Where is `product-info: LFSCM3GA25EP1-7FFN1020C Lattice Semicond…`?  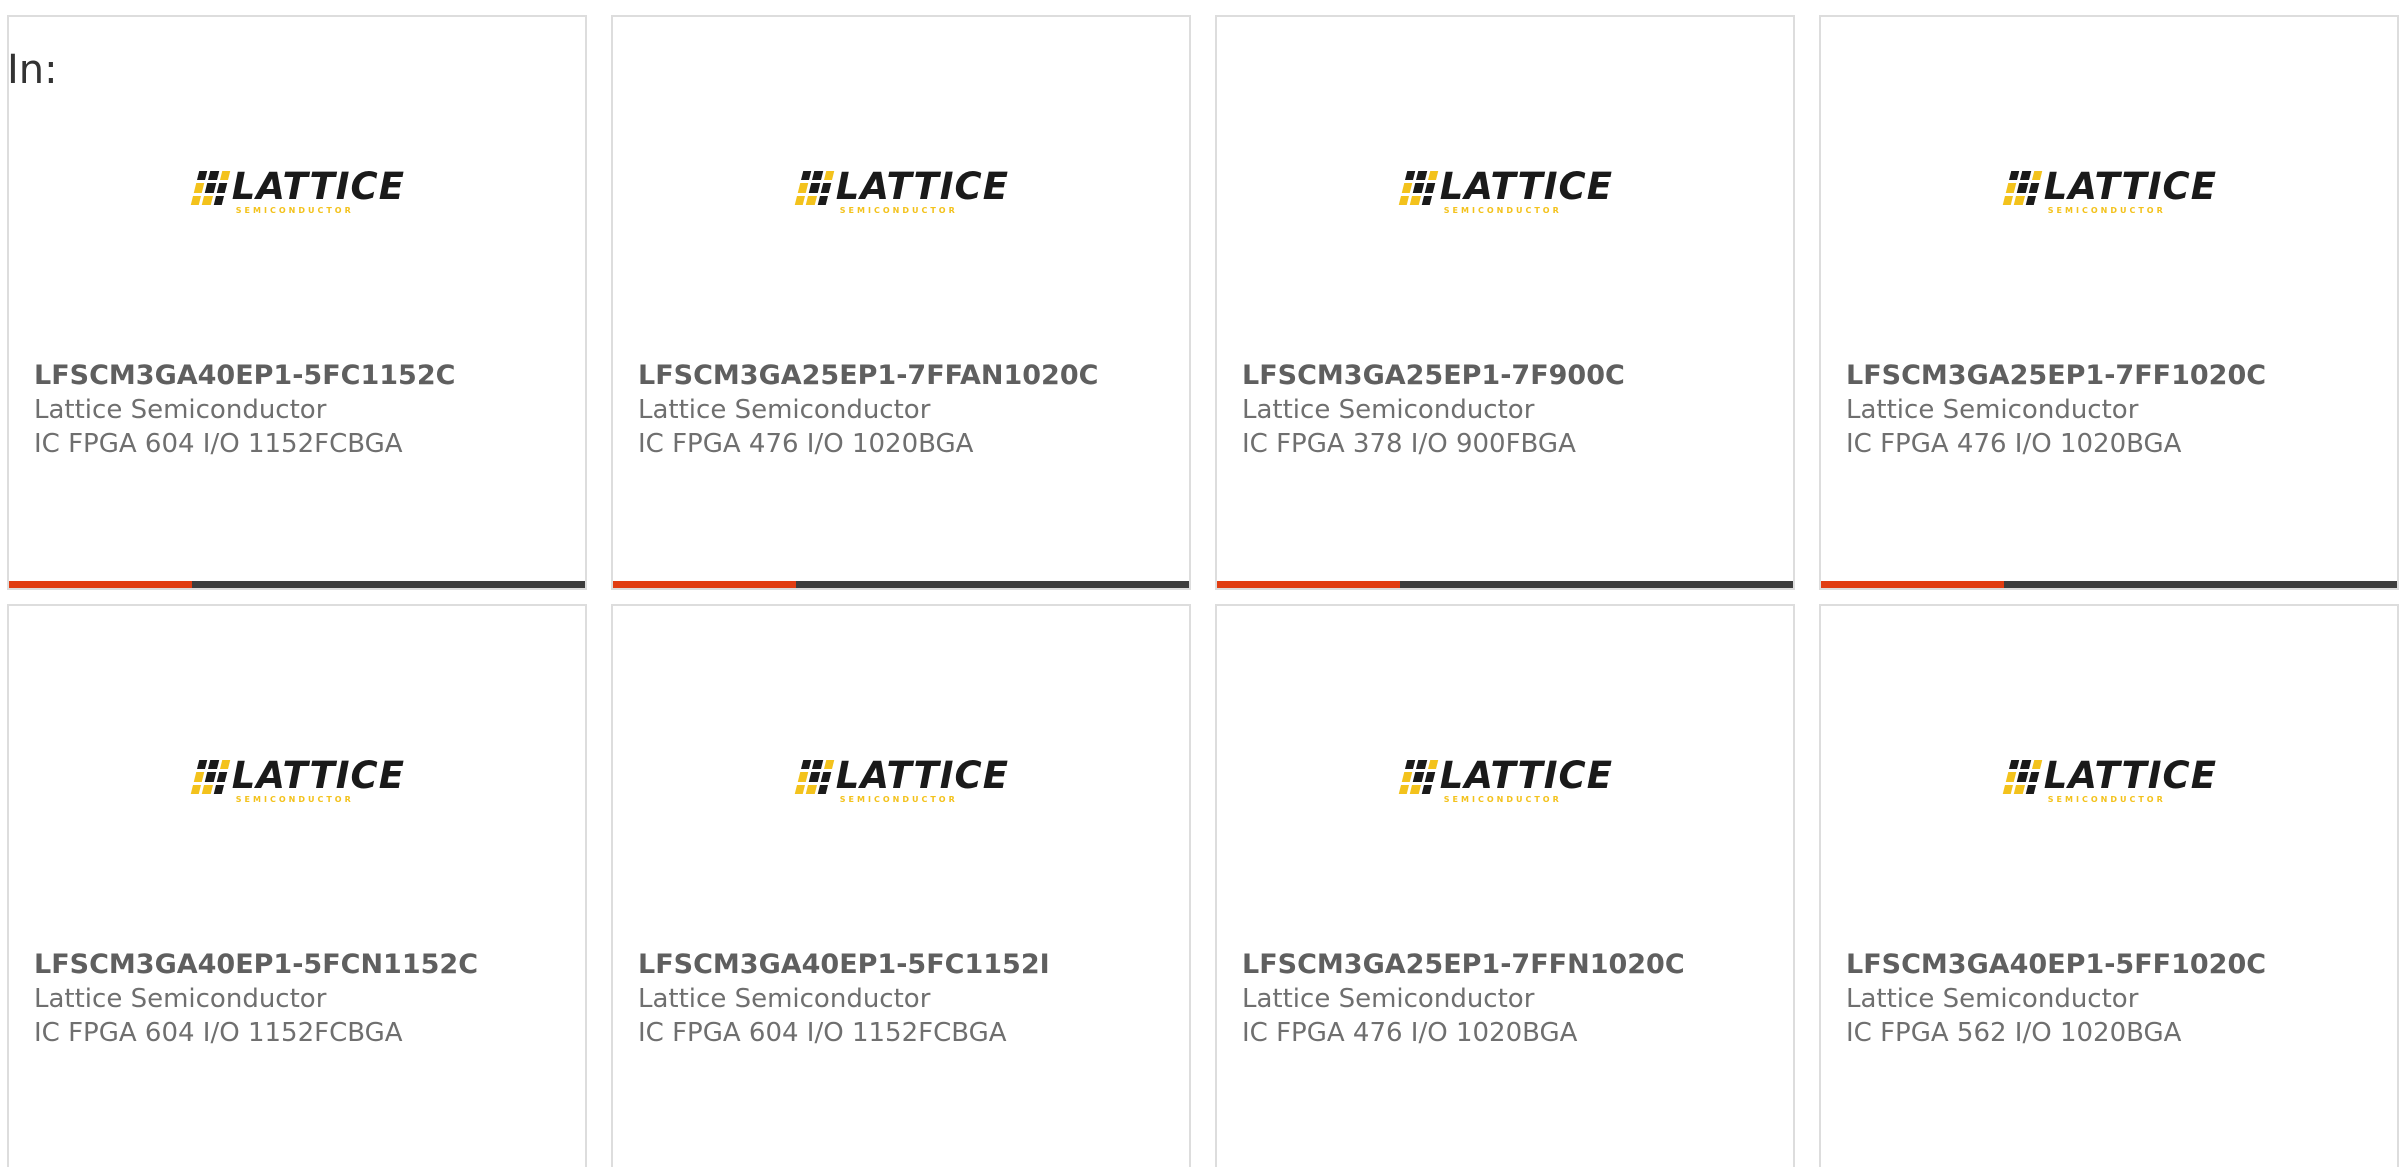 product-info: LFSCM3GA25EP1-7FFN1020C Lattice Semicond… is located at coordinates (1512, 999).